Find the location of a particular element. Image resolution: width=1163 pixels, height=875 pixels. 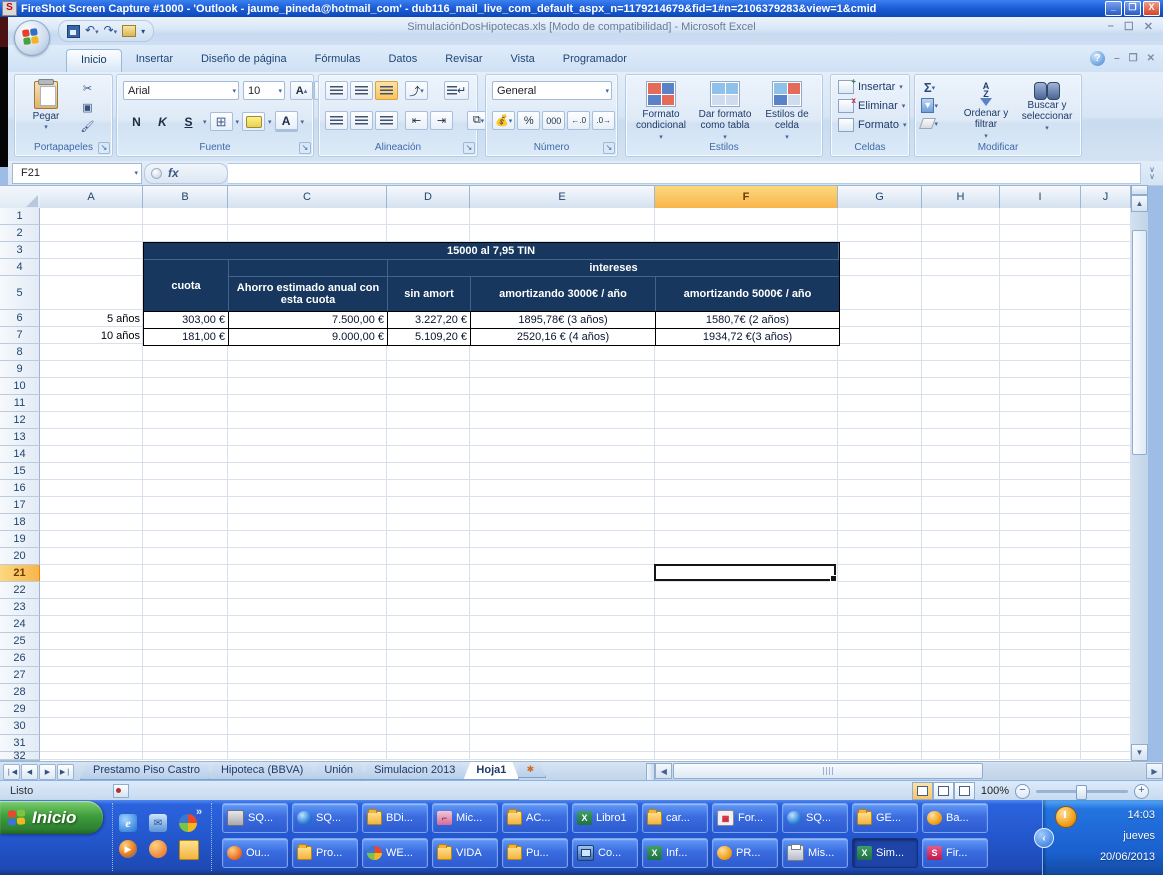

cell-G8 is located at coordinates (880, 352).